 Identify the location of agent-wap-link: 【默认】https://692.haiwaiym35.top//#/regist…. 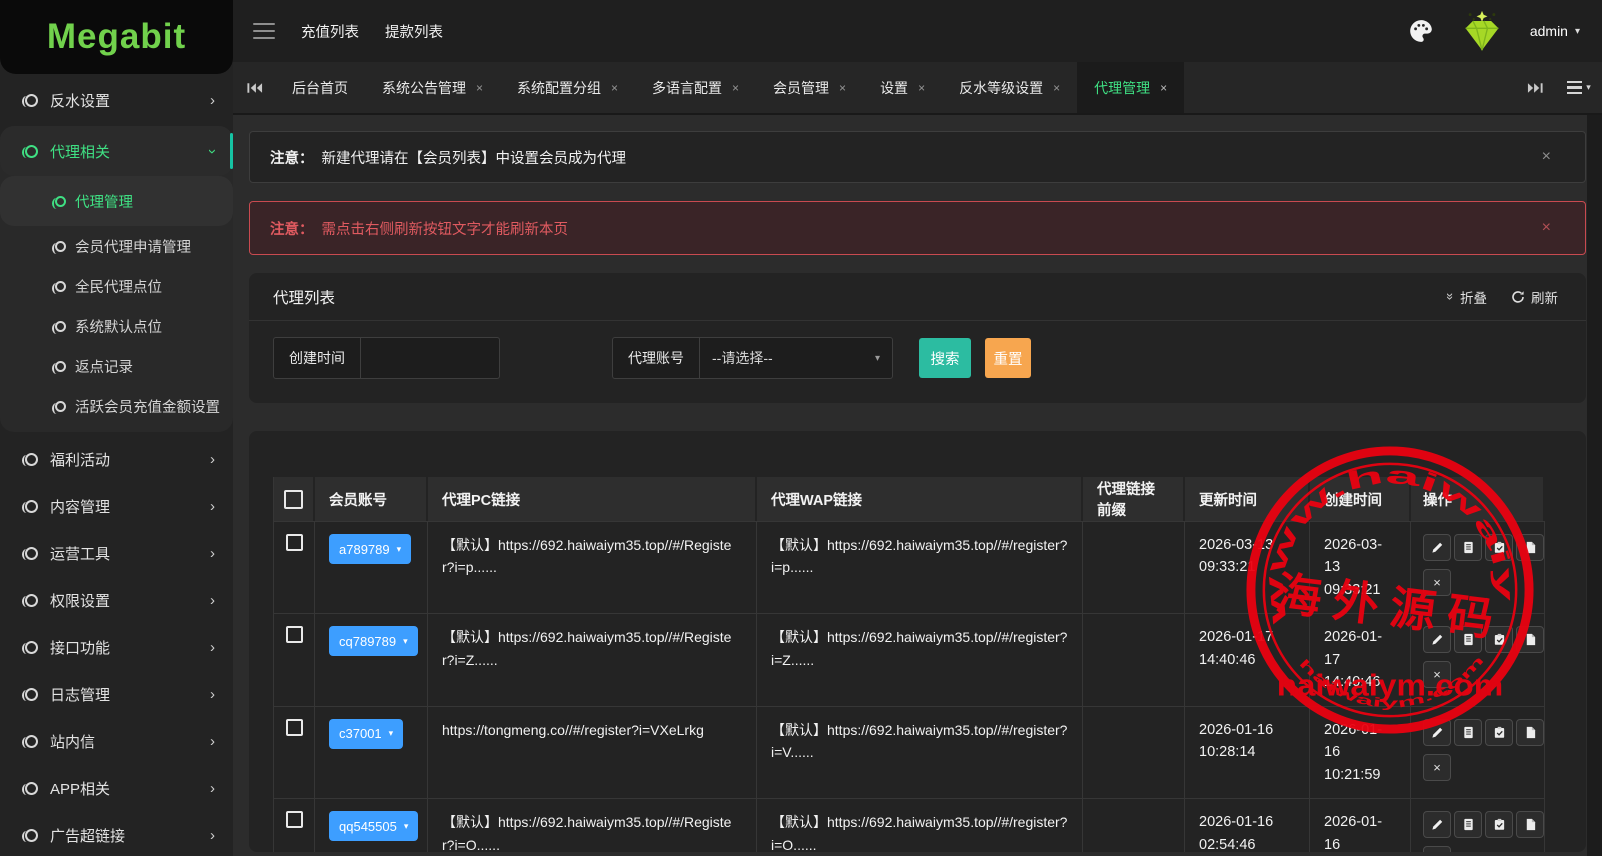
(920, 568).